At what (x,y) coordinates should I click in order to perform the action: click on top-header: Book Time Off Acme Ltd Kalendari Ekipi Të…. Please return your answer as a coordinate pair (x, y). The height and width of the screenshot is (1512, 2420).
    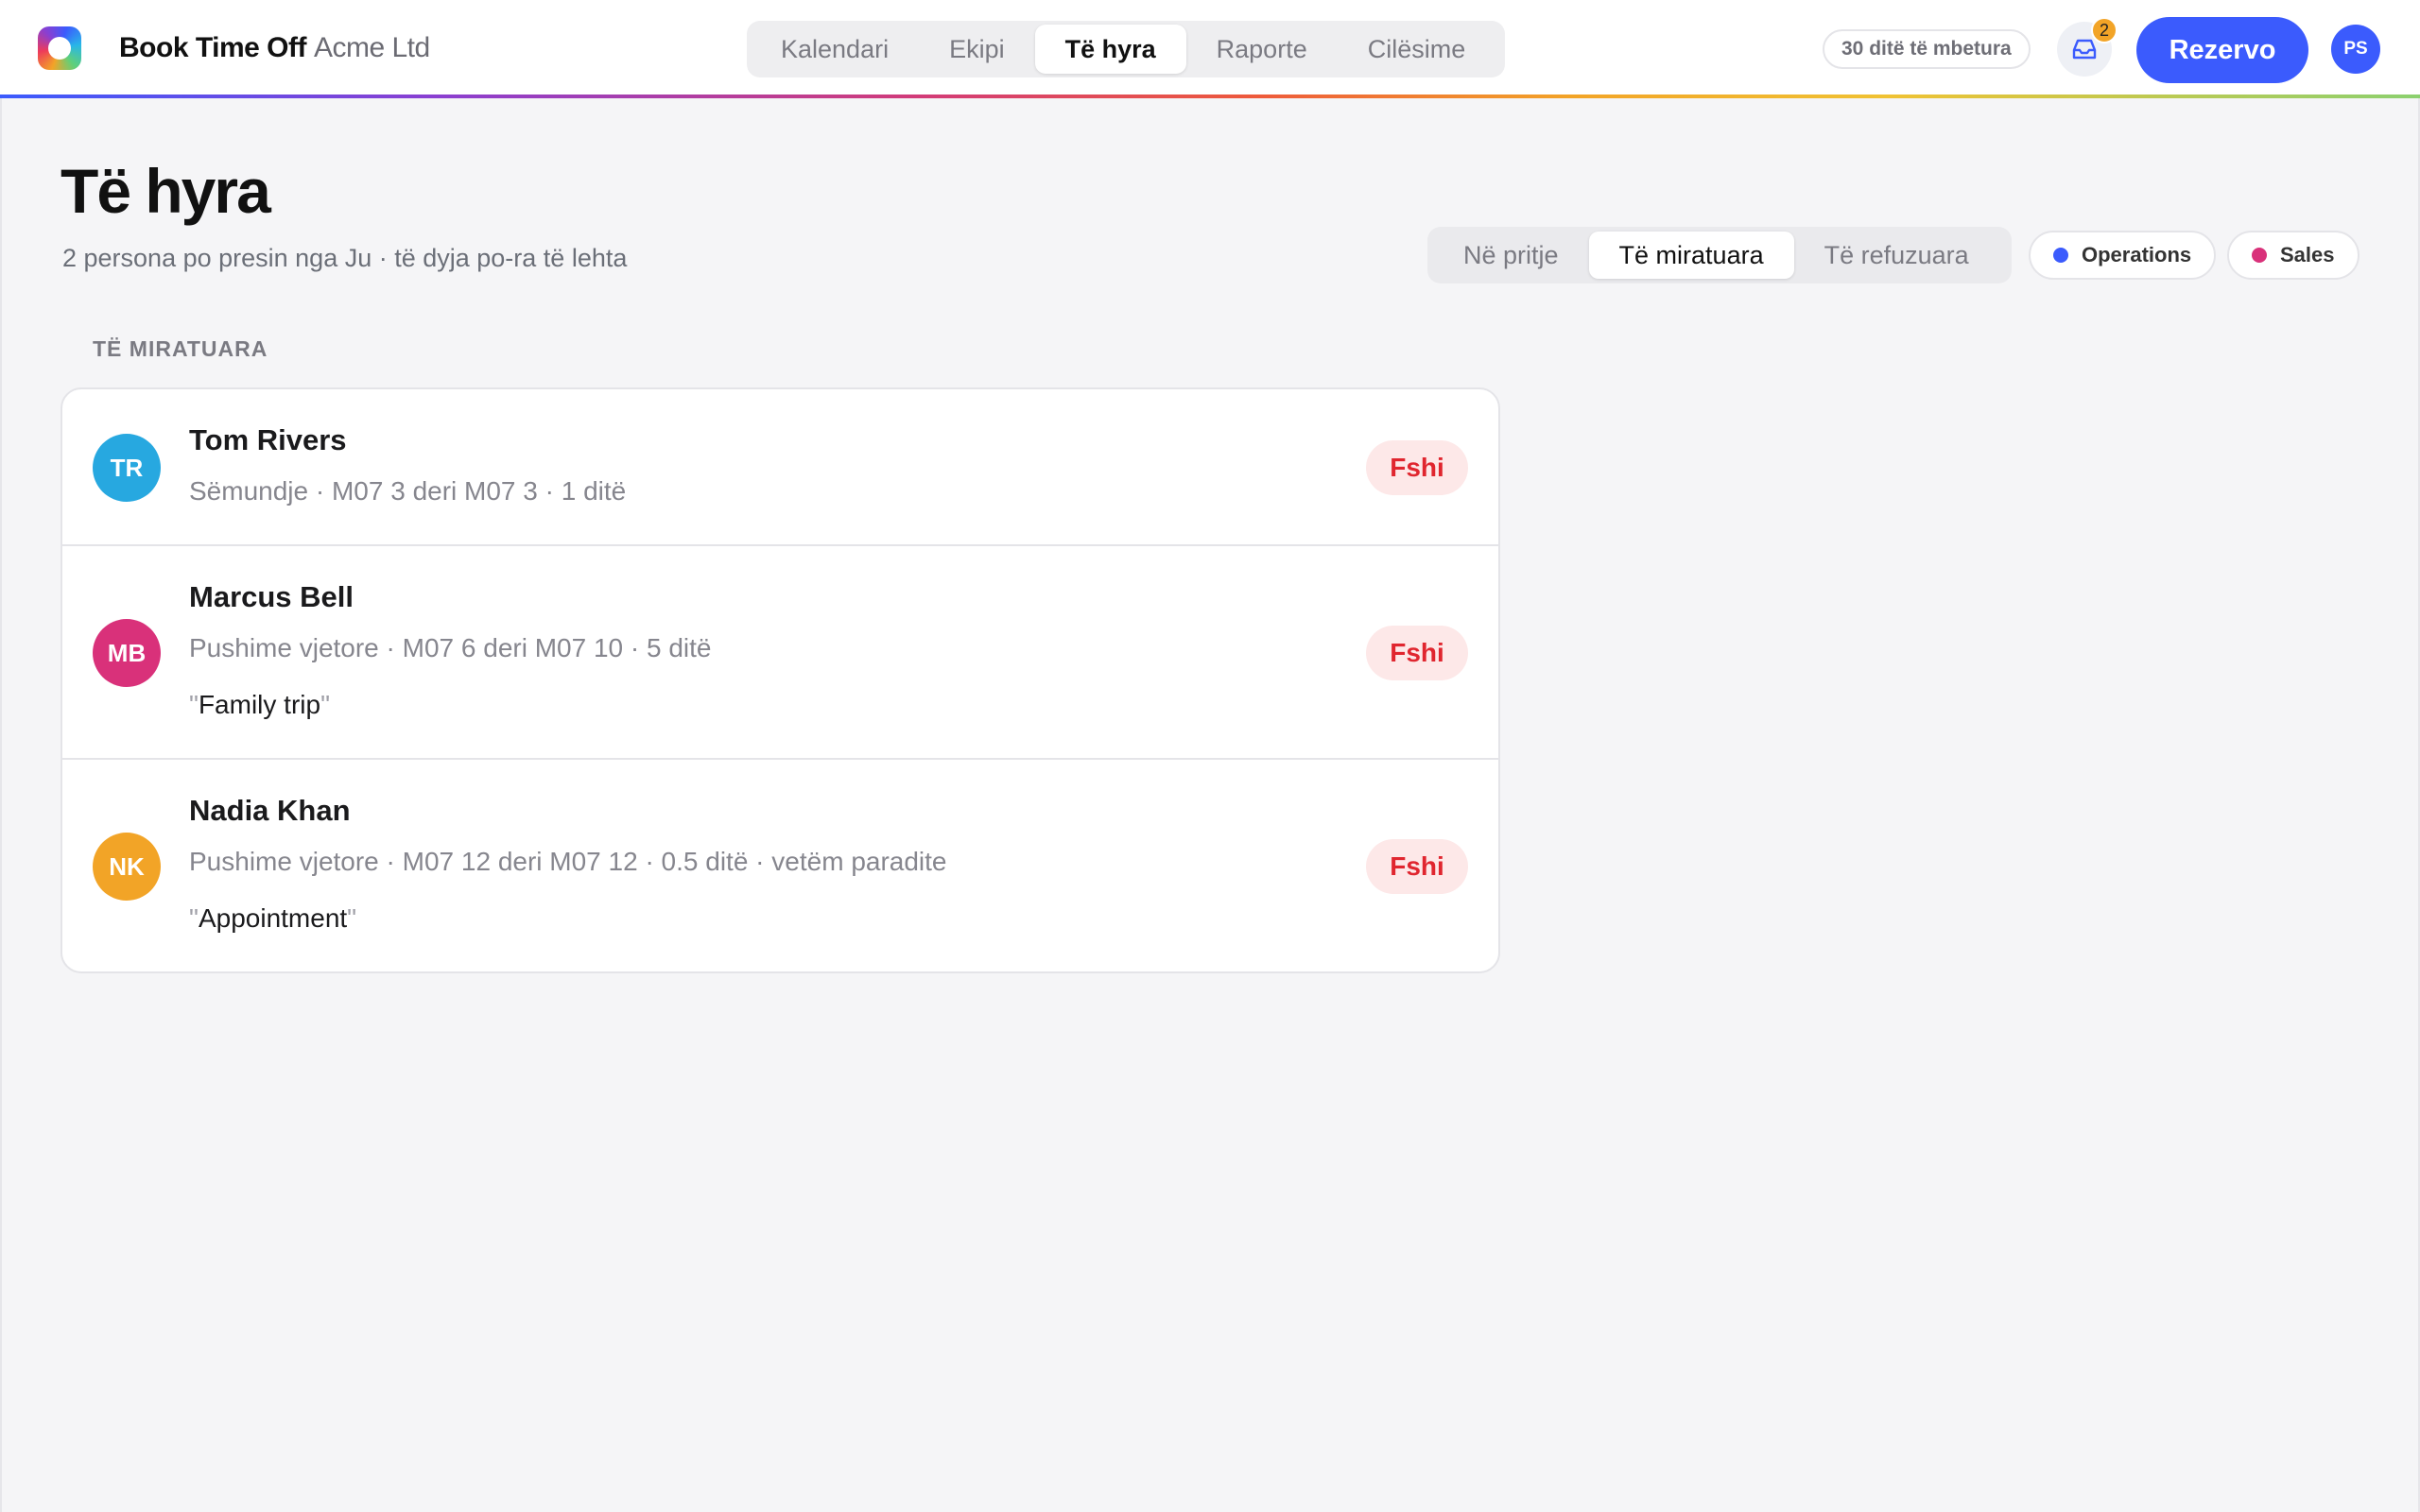
    Looking at the image, I should click on (1210, 49).